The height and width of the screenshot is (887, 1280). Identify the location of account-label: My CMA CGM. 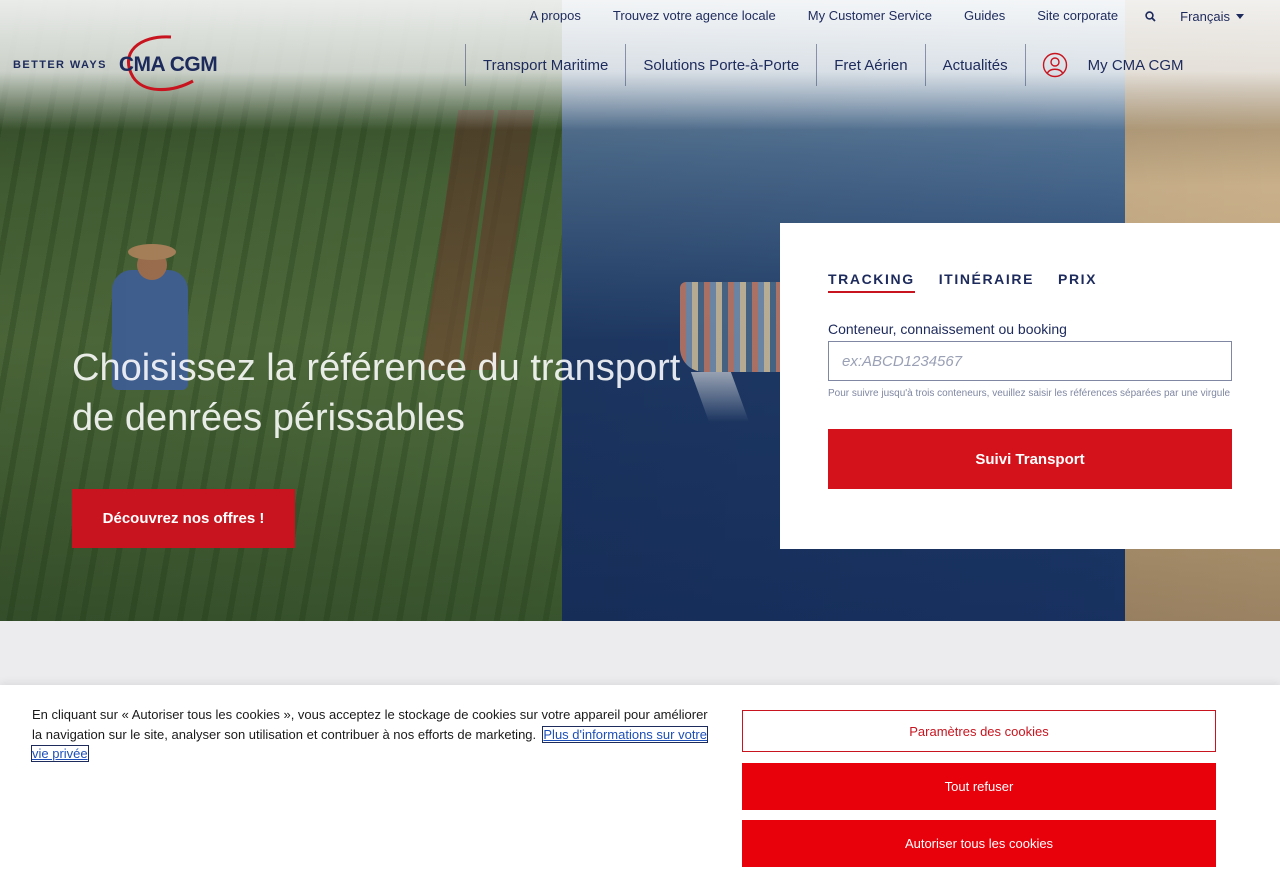
(1135, 65).